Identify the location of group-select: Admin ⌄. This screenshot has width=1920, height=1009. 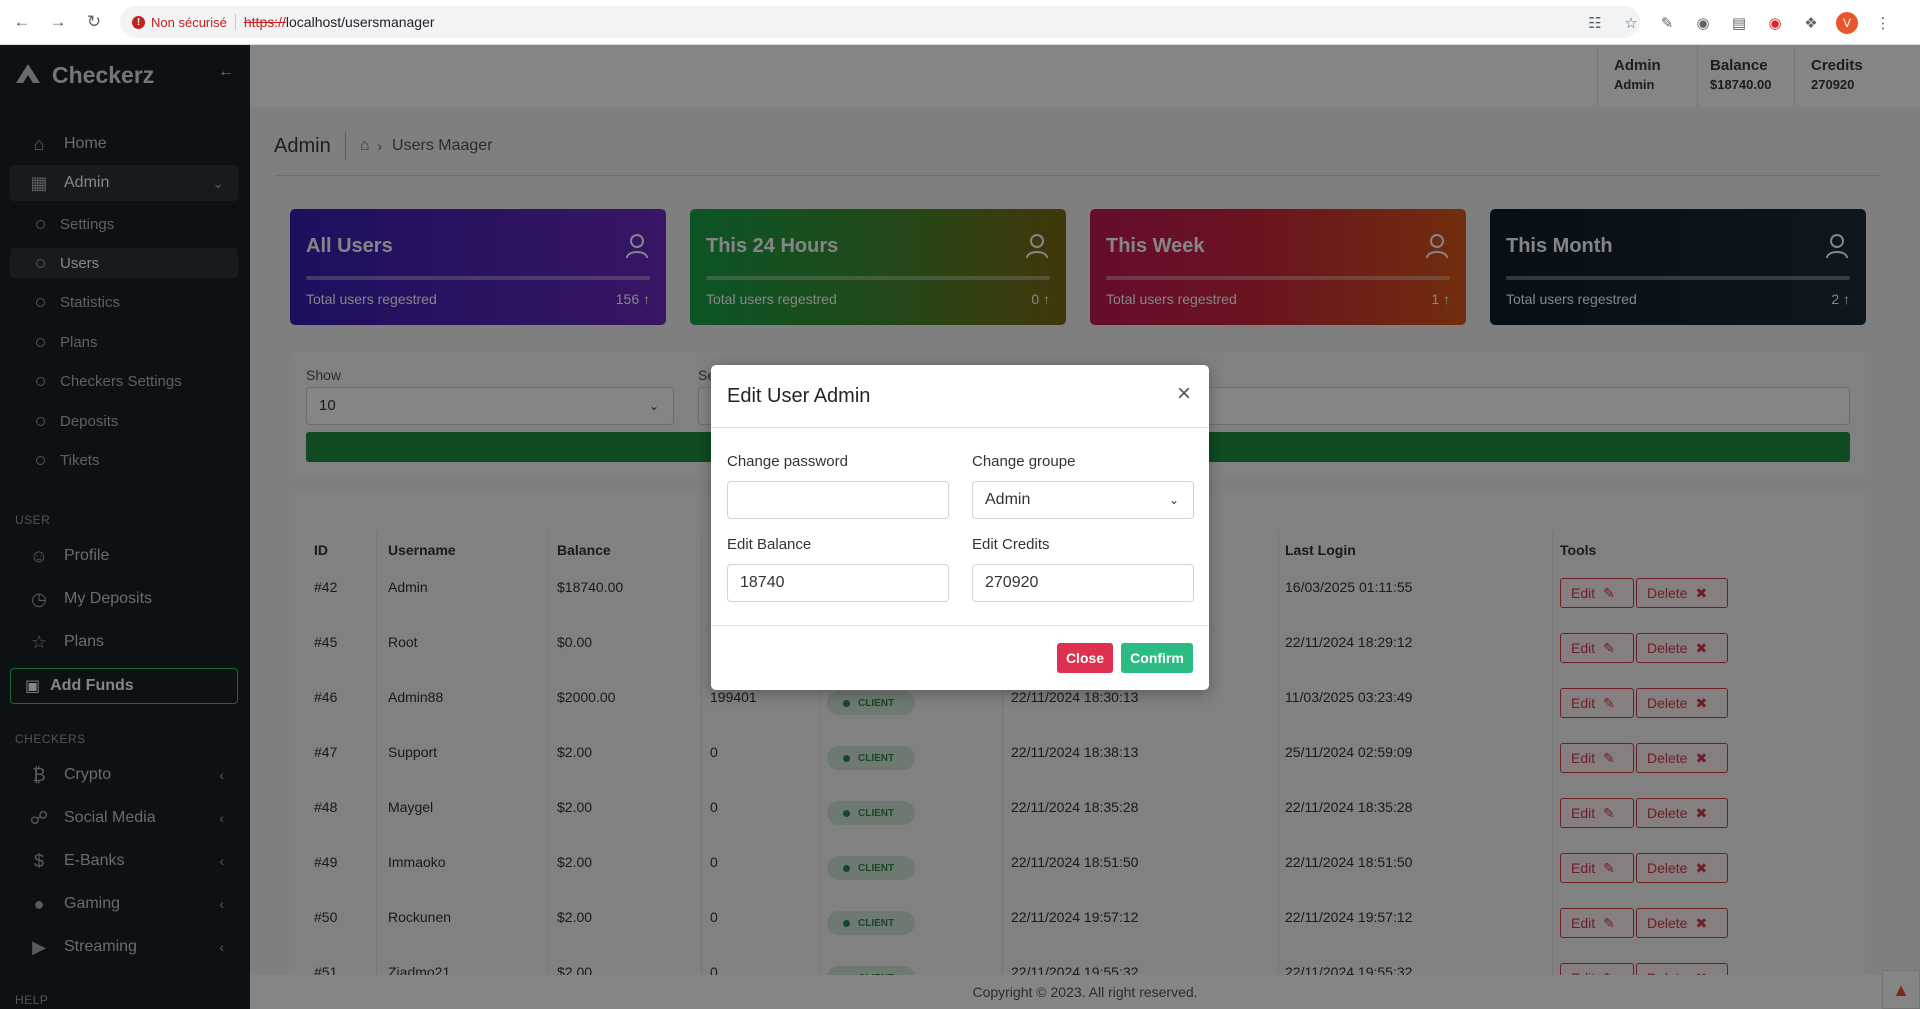
(1083, 500).